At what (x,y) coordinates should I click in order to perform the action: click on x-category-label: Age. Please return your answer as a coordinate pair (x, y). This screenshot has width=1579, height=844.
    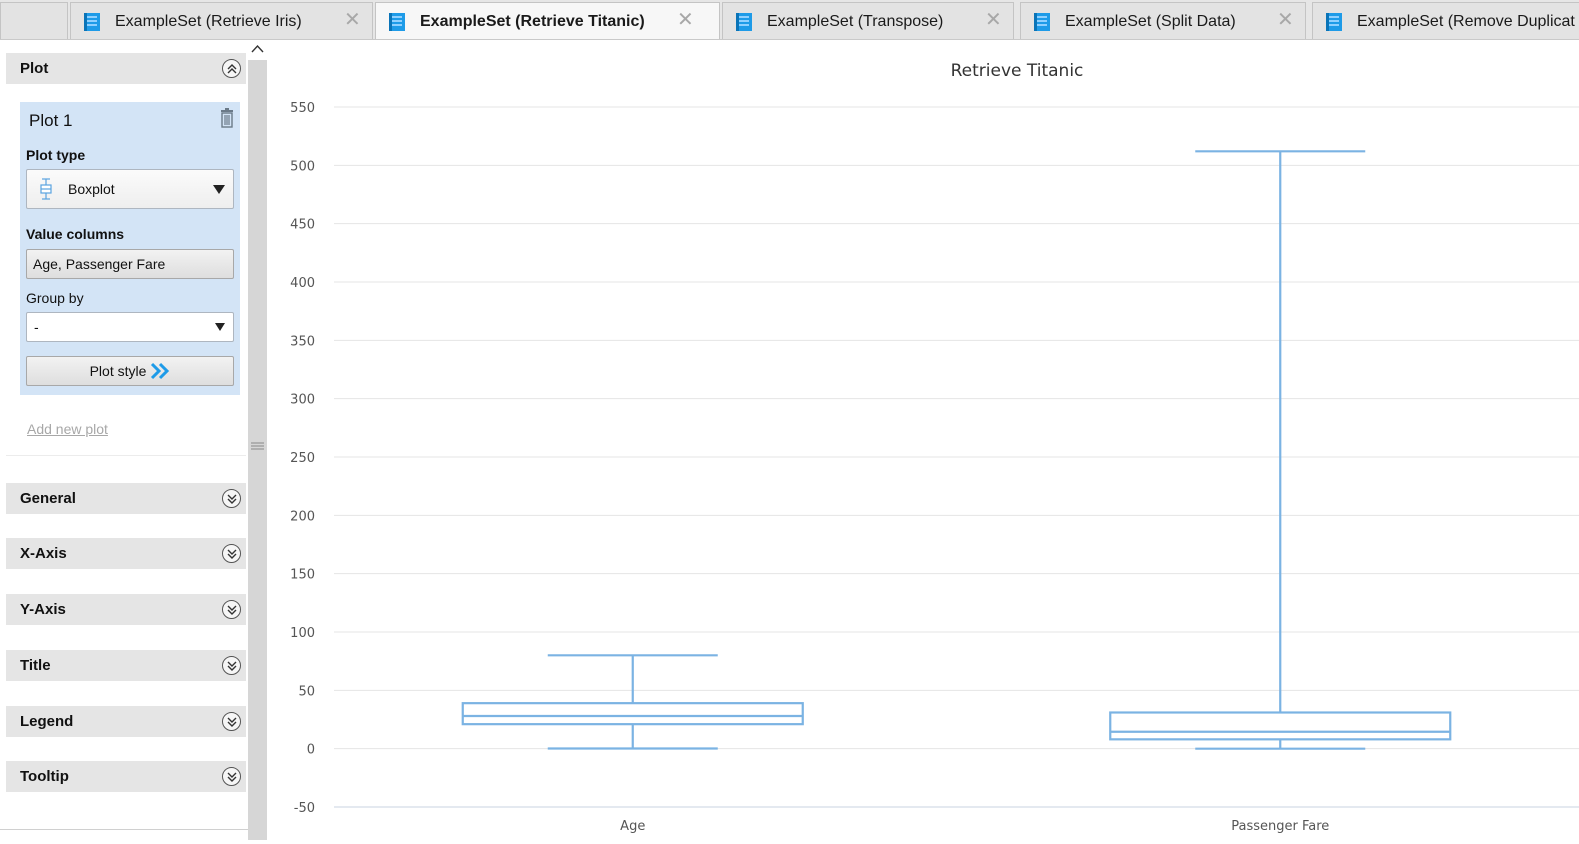
    Looking at the image, I should click on (632, 826).